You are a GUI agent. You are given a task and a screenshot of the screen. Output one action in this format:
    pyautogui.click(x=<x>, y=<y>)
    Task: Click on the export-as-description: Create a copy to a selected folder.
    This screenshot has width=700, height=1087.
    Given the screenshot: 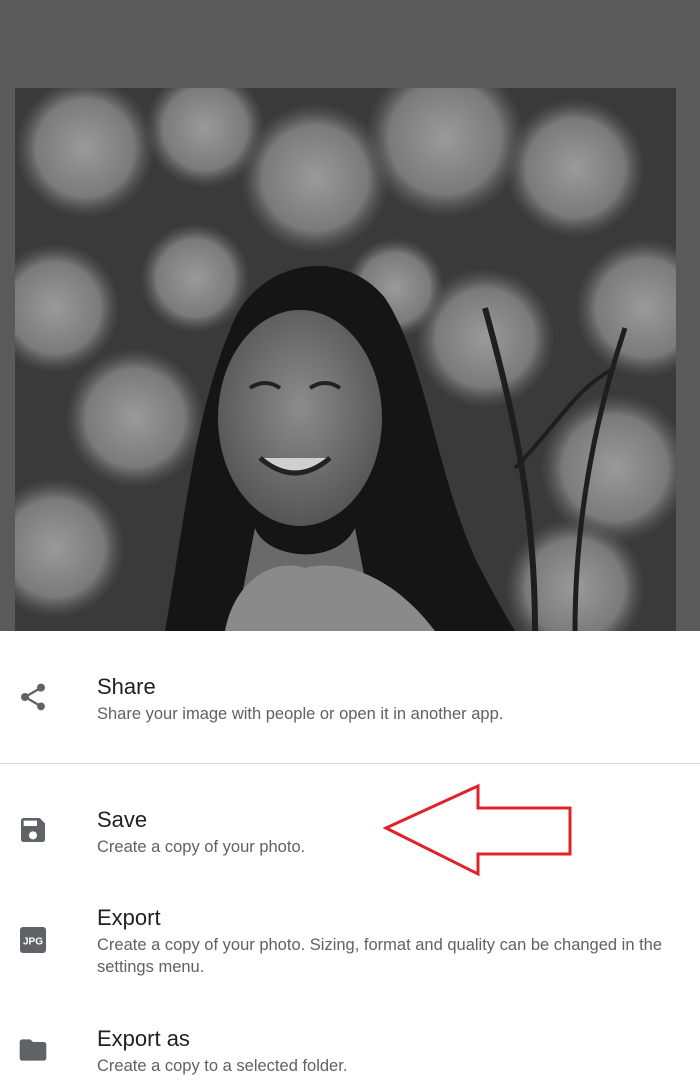 What is the action you would take?
    pyautogui.click(x=222, y=1066)
    